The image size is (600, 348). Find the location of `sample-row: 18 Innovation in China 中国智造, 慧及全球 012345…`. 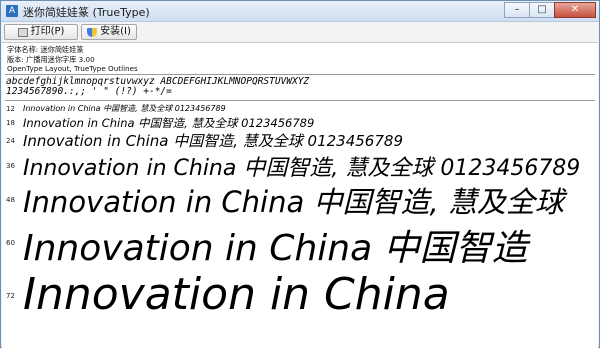

sample-row: 18 Innovation in China 中国智造, 慧及全球 012345… is located at coordinates (297, 122).